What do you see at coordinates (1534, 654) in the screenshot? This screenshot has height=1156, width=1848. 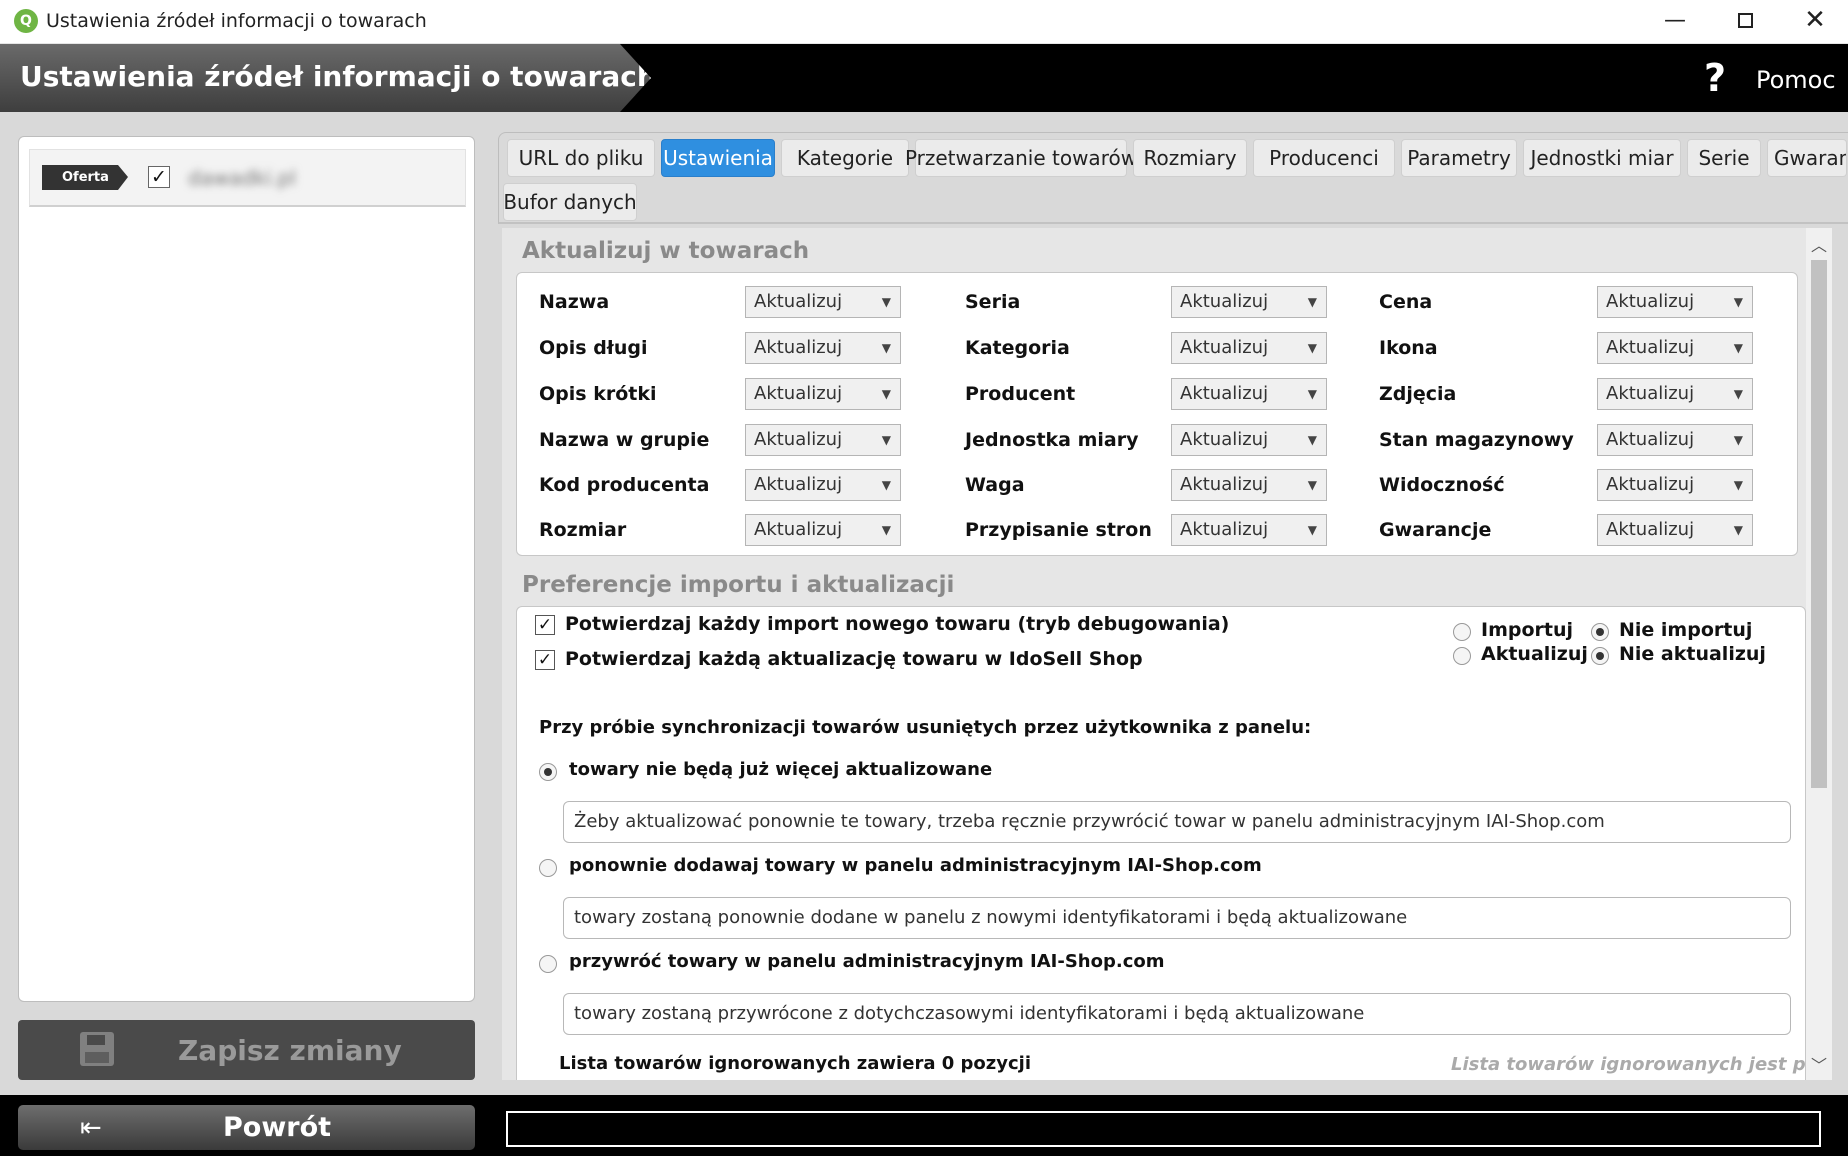 I see `update-label: Aktualizuj` at bounding box center [1534, 654].